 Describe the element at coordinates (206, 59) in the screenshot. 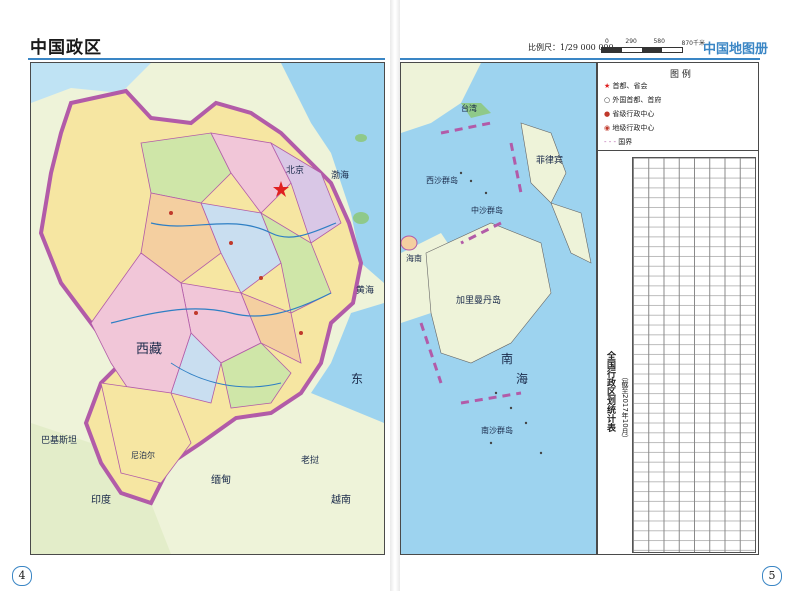

I see `header-rule-left` at that location.